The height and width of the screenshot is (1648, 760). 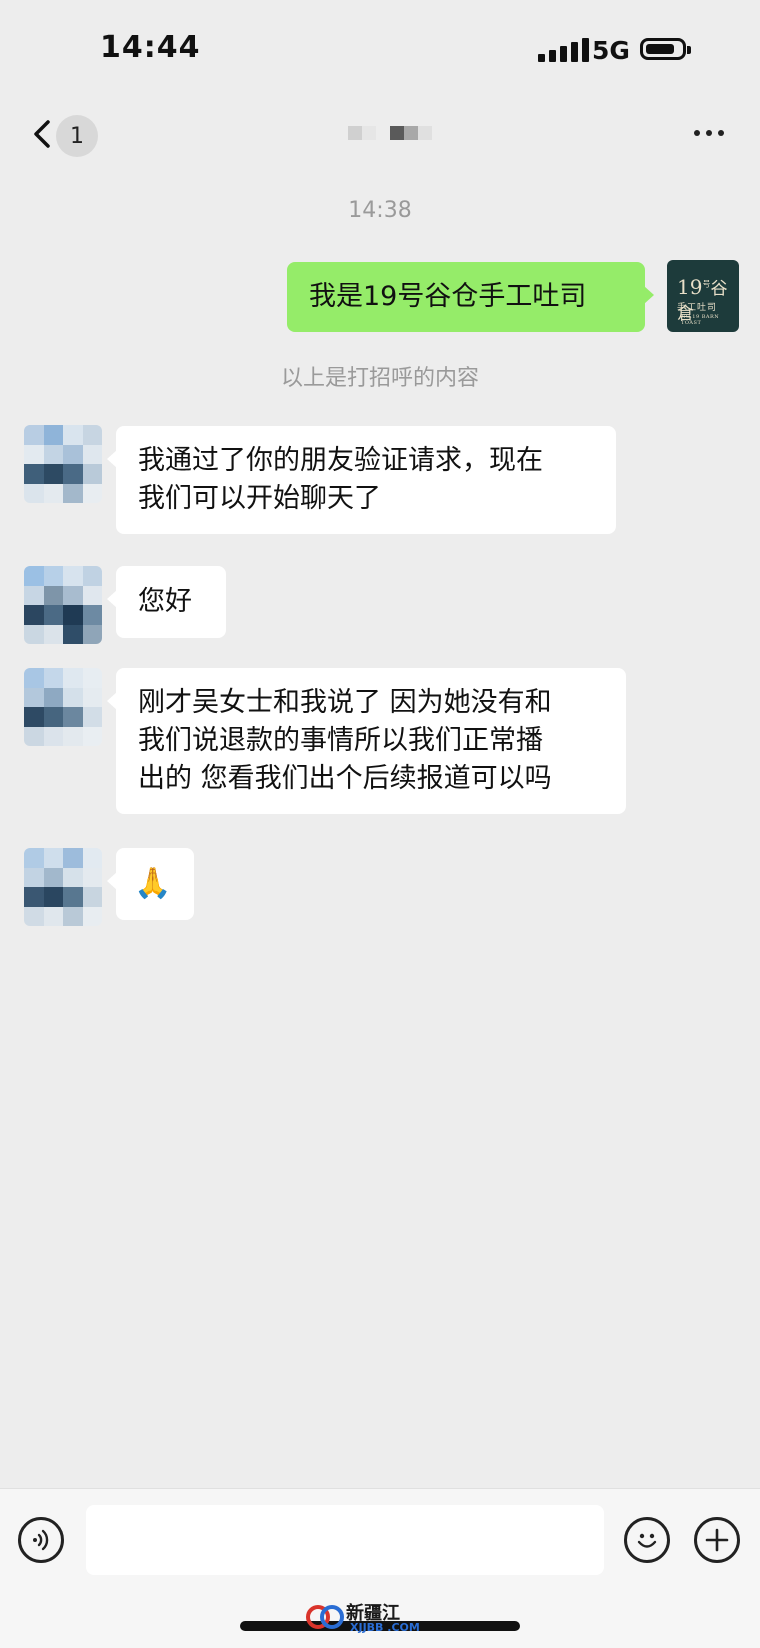 What do you see at coordinates (697, 308) in the screenshot?
I see `avatar-subtitle: 手工吐司` at bounding box center [697, 308].